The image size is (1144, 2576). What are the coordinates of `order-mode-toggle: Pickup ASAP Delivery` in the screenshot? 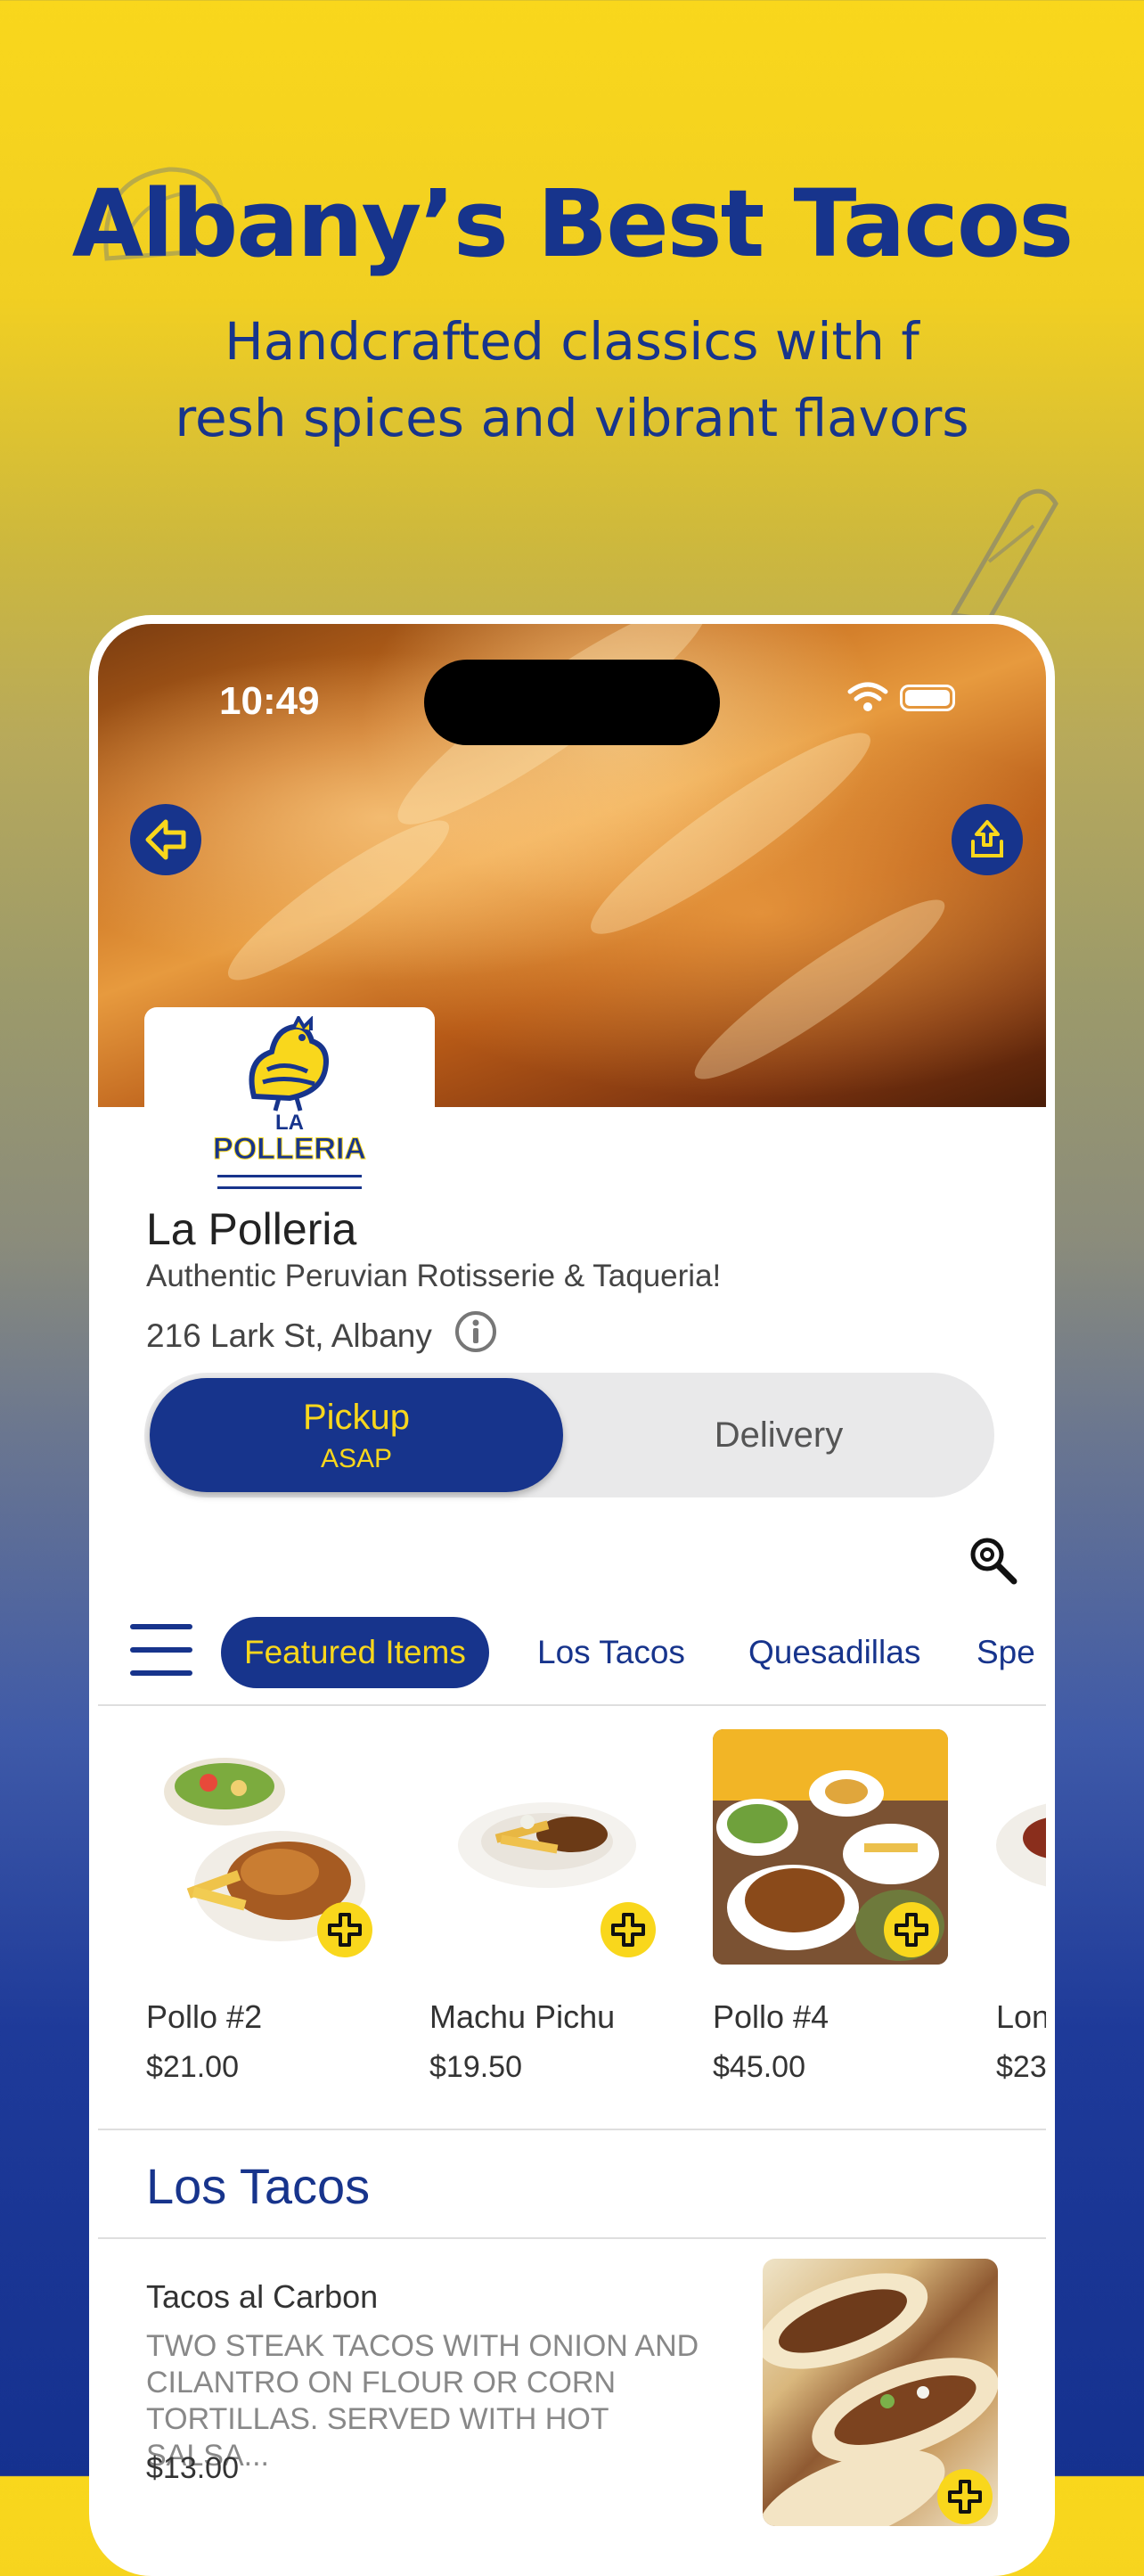 It's located at (569, 1435).